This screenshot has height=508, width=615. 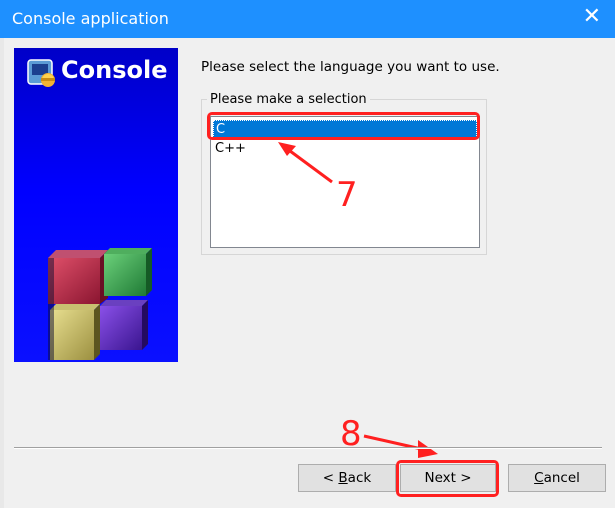 I want to click on window-title: Console application, so click(x=90, y=18).